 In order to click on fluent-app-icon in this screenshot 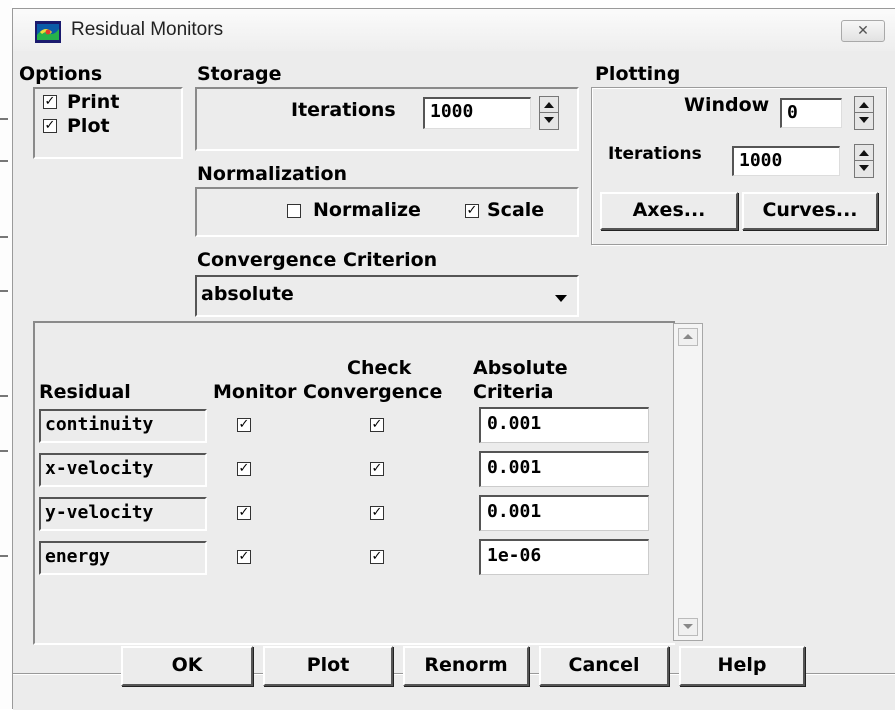, I will do `click(48, 32)`.